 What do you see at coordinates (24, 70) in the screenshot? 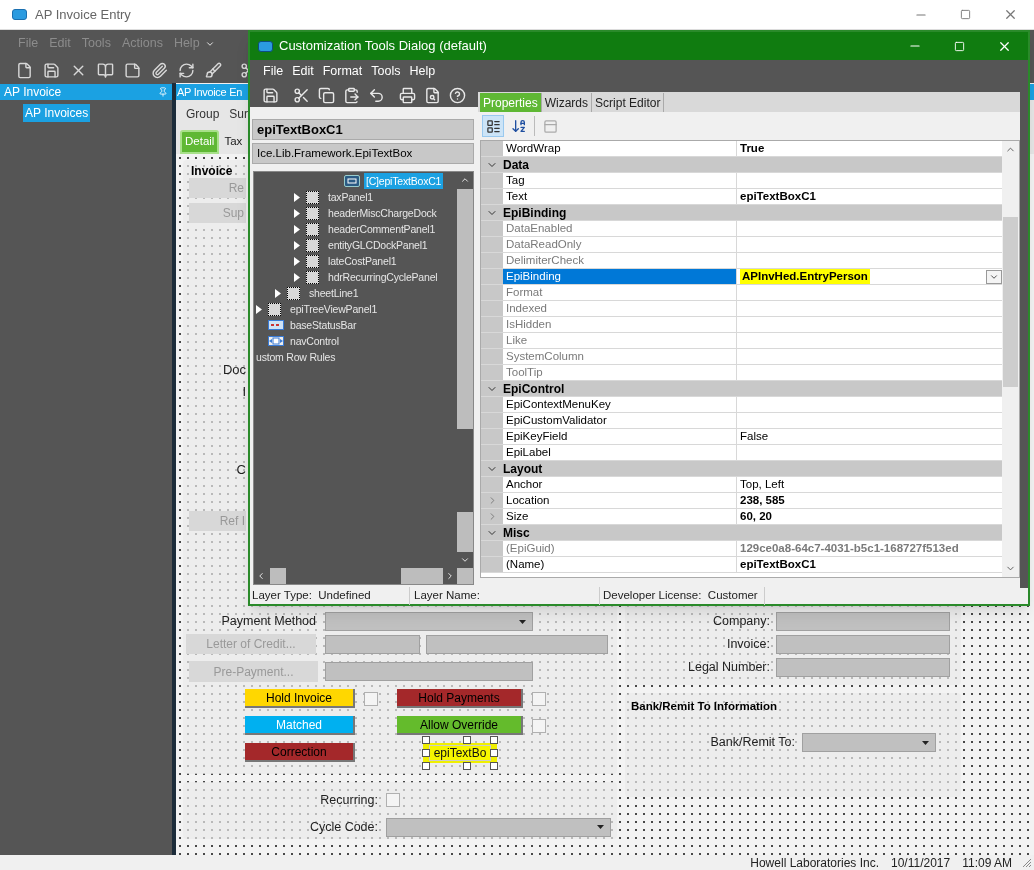
I see `new-icon` at bounding box center [24, 70].